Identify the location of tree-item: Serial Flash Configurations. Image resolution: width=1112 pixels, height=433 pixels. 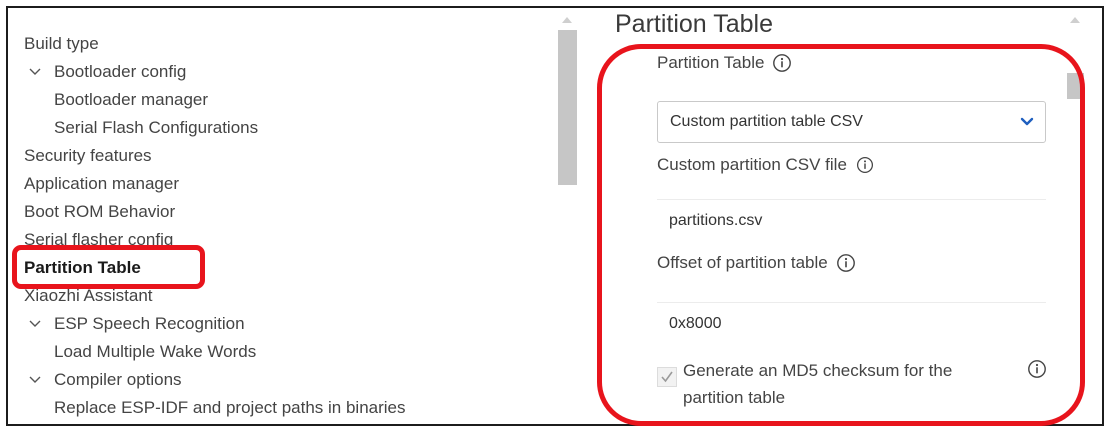
(289, 128).